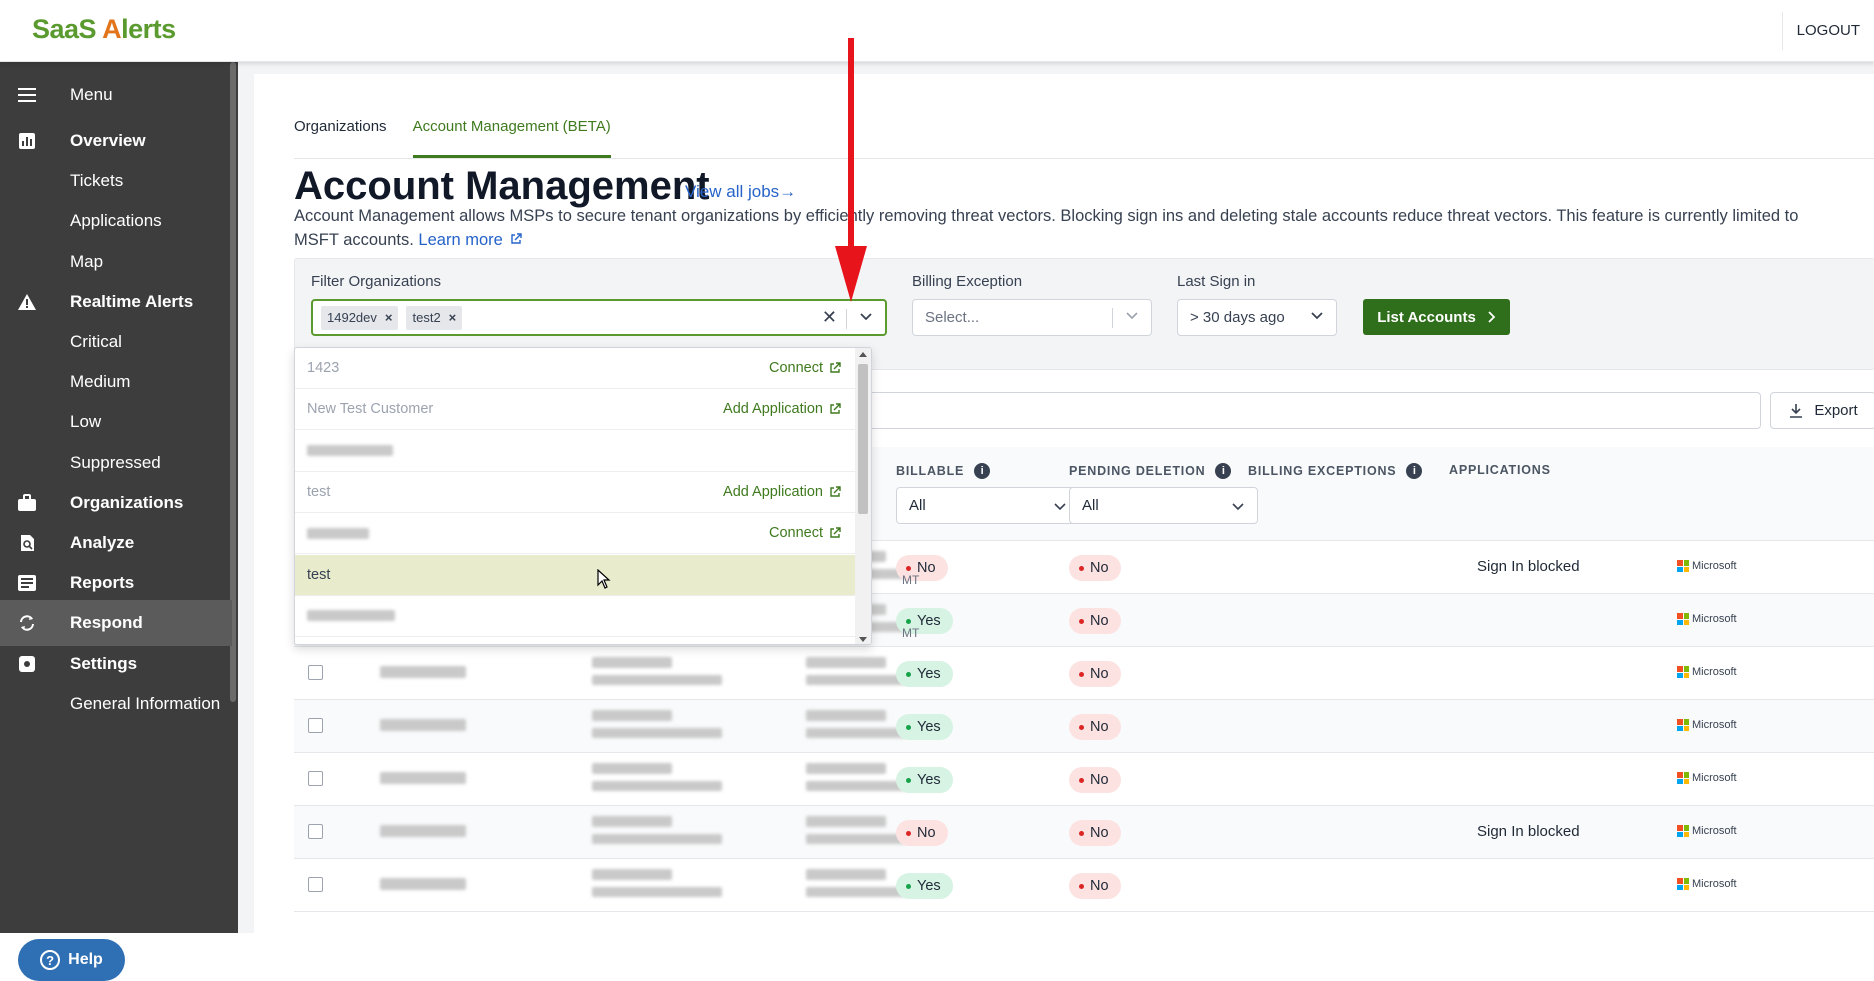  Describe the element at coordinates (829, 317) in the screenshot. I see `clear-icon: ✕` at that location.